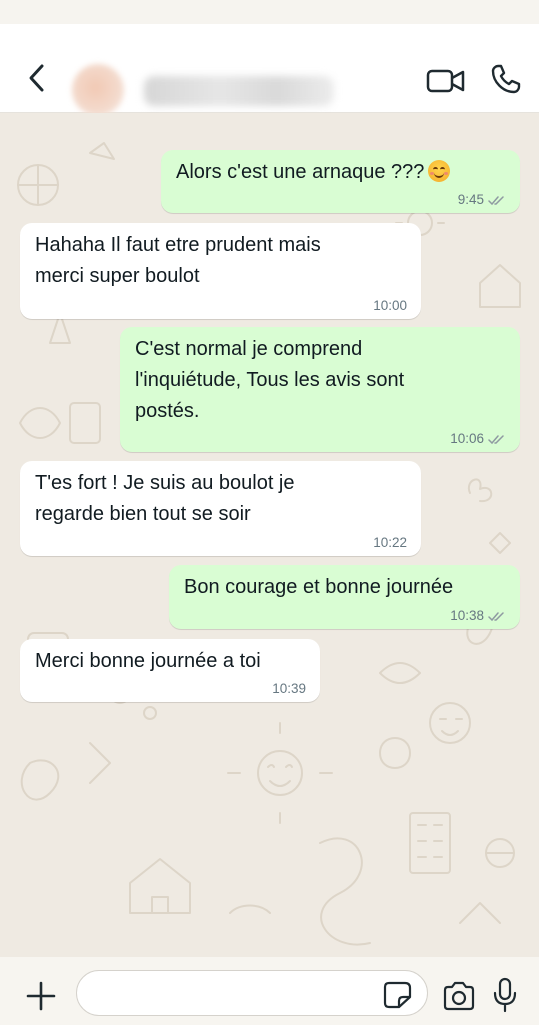  Describe the element at coordinates (148, 661) in the screenshot. I see `message-text: Merci bonne journée a toi` at that location.